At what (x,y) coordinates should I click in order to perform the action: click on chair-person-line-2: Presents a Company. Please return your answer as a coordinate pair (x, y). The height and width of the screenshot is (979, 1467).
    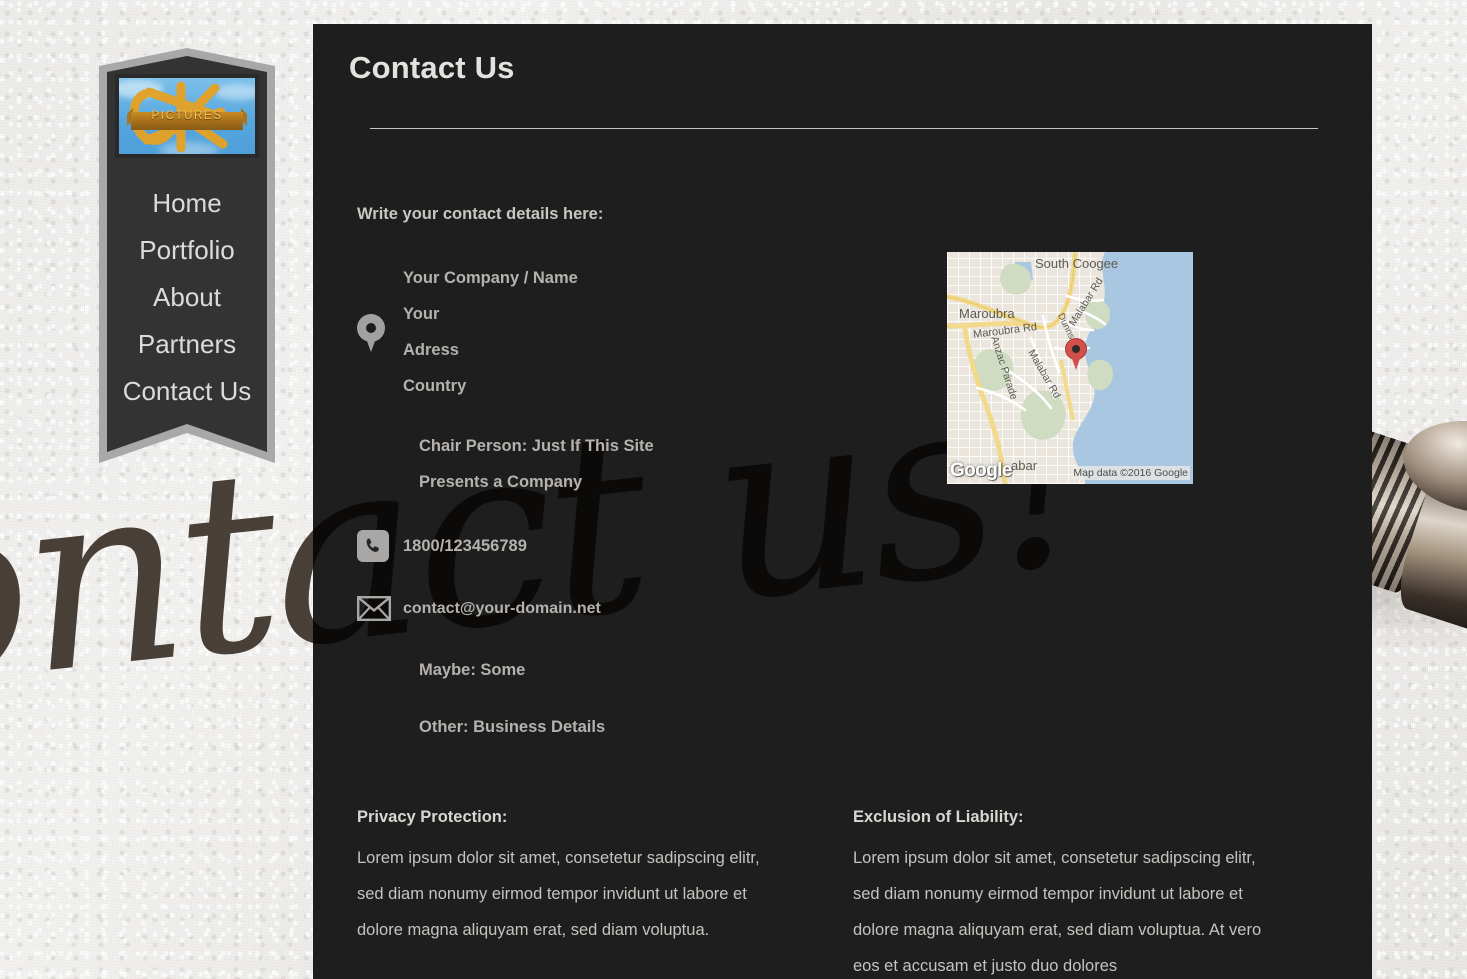
    Looking at the image, I should click on (501, 482).